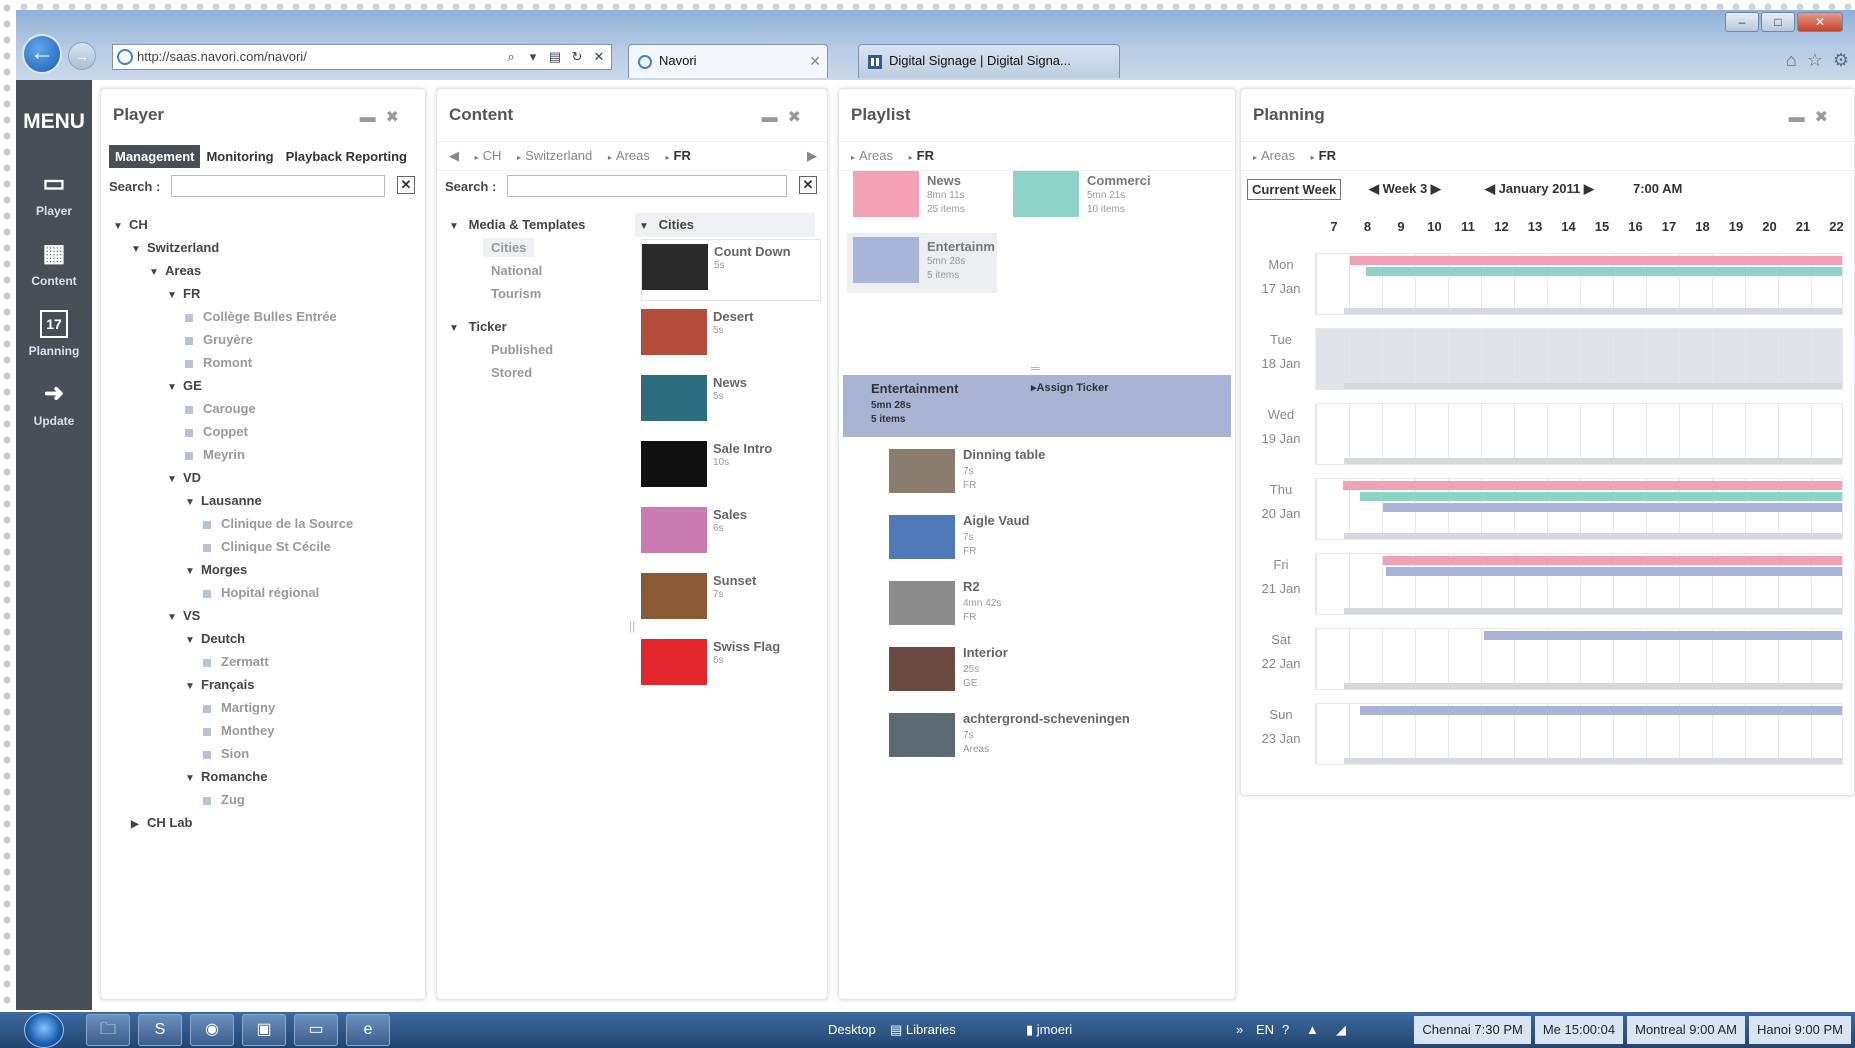  I want to click on firefox-icon: ◉, so click(212, 1030).